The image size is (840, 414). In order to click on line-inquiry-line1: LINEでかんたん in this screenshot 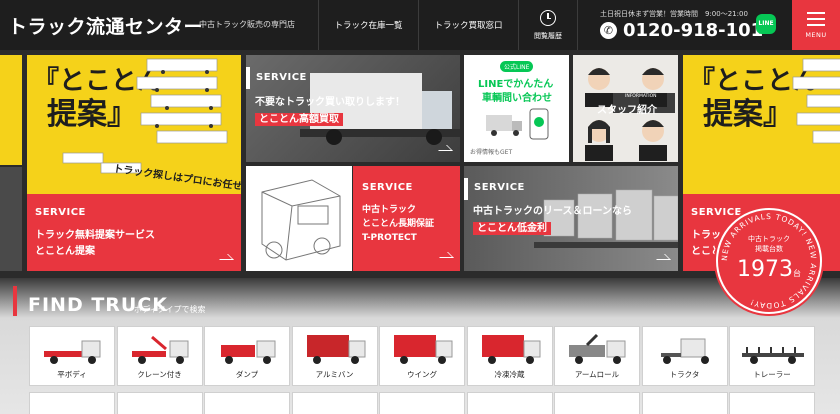, I will do `click(516, 84)`.